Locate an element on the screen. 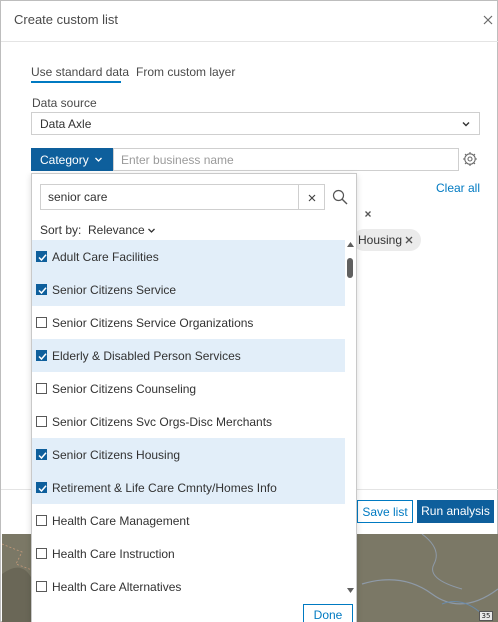  save-list-label: Save list is located at coordinates (385, 512).